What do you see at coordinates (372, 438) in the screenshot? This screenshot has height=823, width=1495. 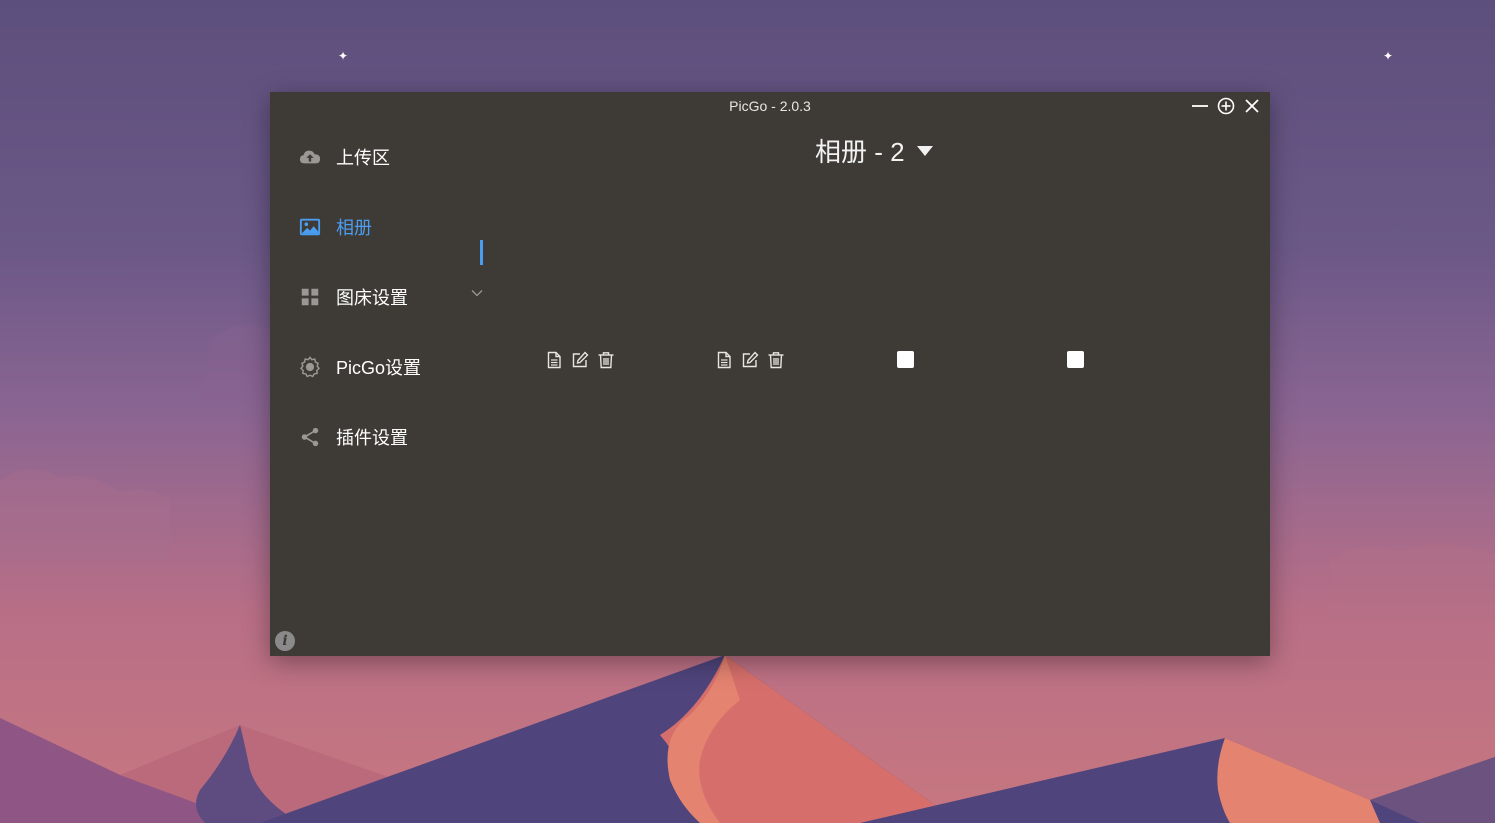 I see `sidebar-item-label: 插件设置` at bounding box center [372, 438].